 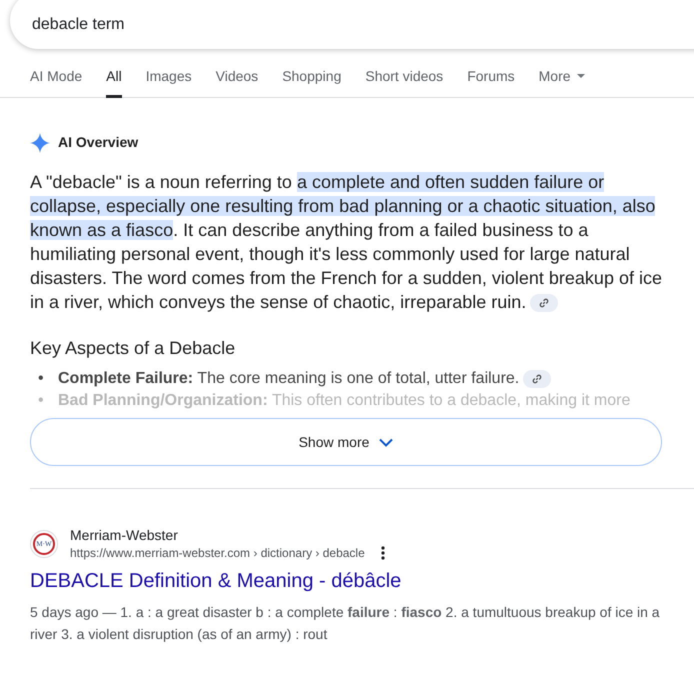 I want to click on result-url: https://www.merriam-webster.com › dictionary › debacle, so click(x=217, y=553).